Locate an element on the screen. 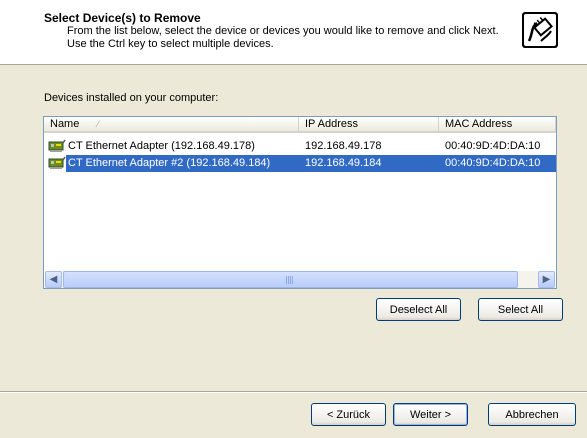 The height and width of the screenshot is (438, 587). device-ip: 192.168.49.184 is located at coordinates (369, 163).